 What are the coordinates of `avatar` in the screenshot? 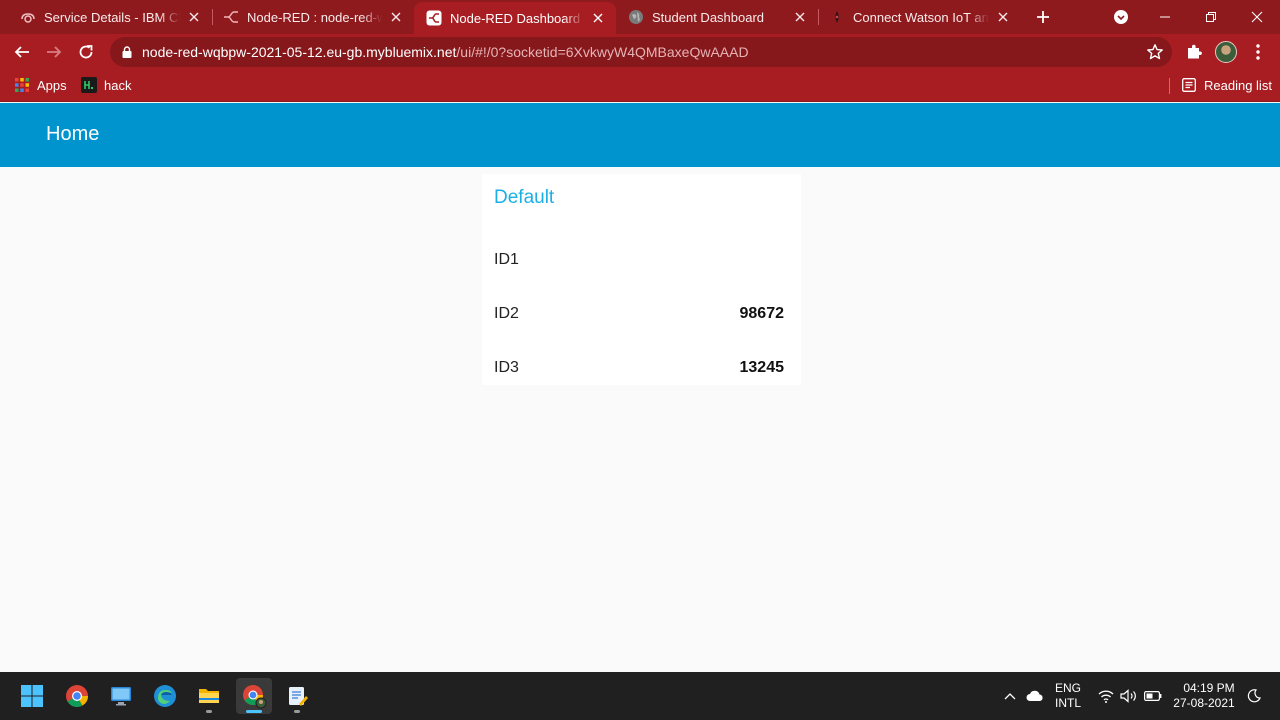 It's located at (1226, 52).